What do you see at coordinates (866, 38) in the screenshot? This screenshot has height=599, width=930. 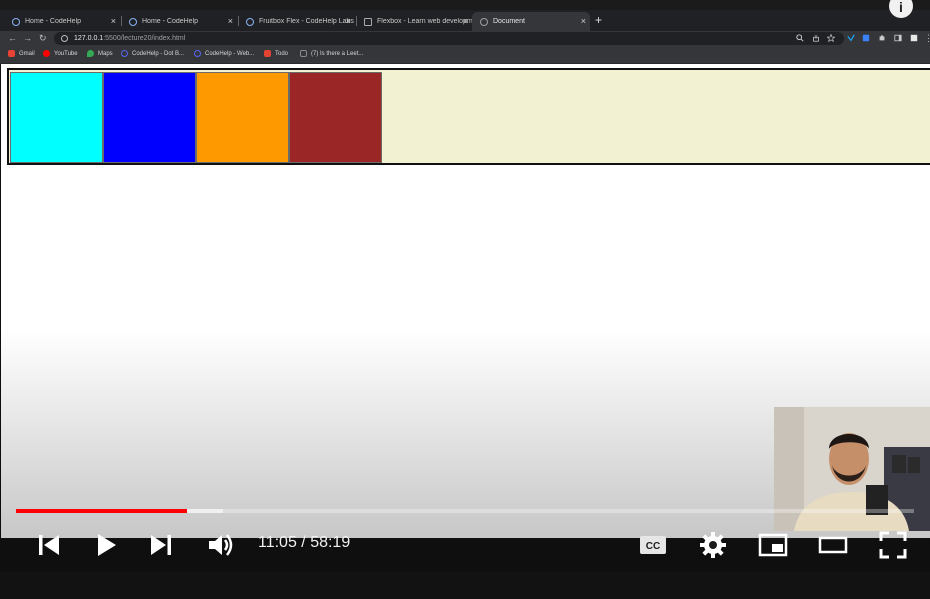 I see `extension-blue-icon` at bounding box center [866, 38].